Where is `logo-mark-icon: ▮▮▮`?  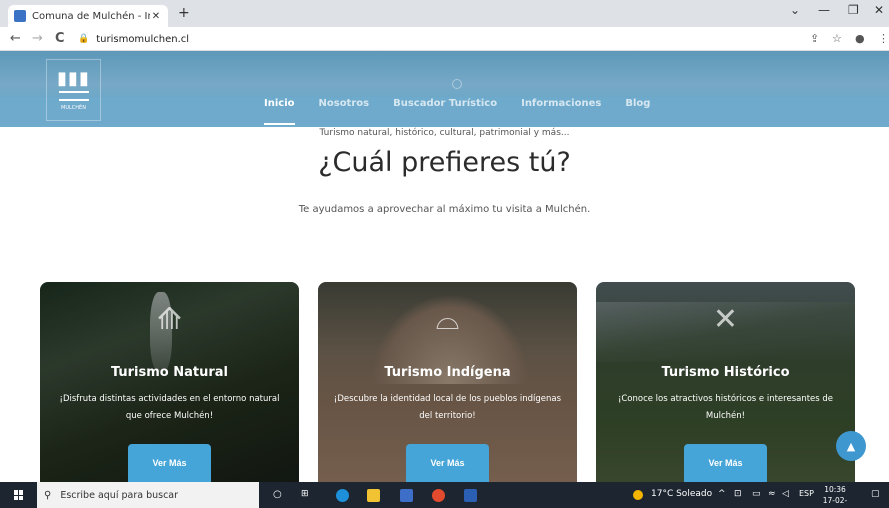
logo-mark-icon: ▮▮▮ is located at coordinates (73, 78).